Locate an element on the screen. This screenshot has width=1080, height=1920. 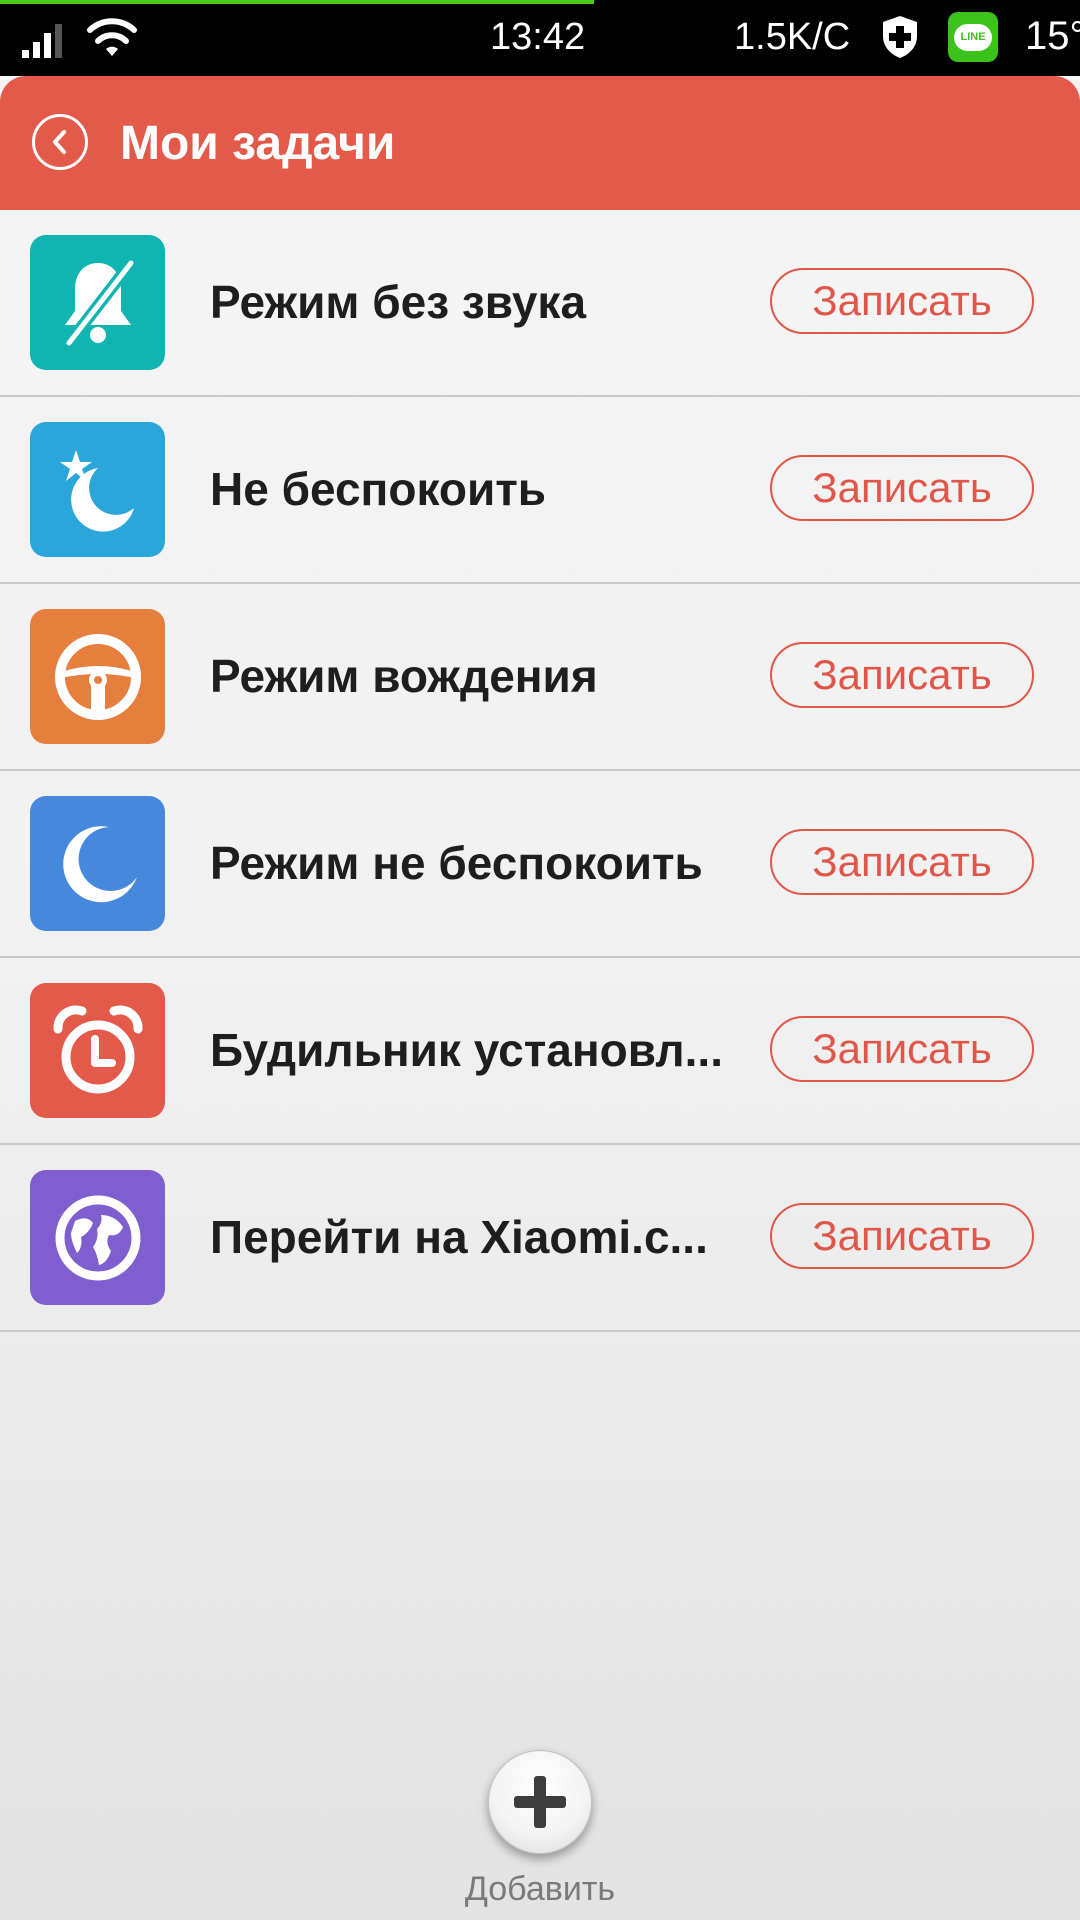
moon-star-icon is located at coordinates (97, 489).